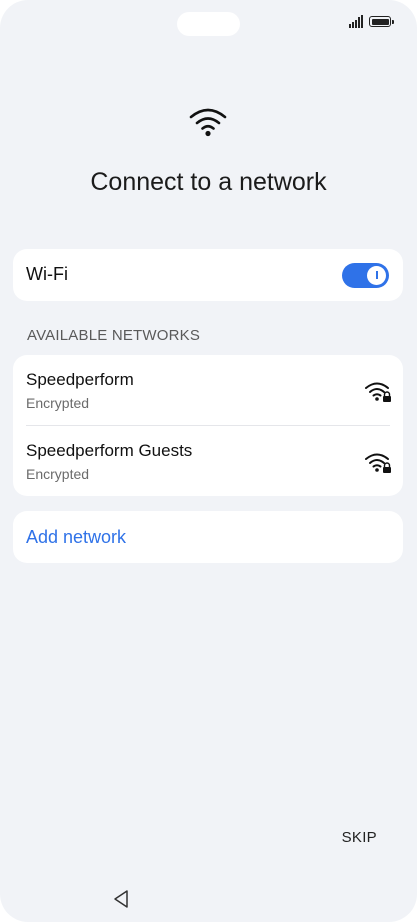 Image resolution: width=417 pixels, height=922 pixels. Describe the element at coordinates (47, 274) in the screenshot. I see `wifi-toggle-label: Wi-Fi` at that location.